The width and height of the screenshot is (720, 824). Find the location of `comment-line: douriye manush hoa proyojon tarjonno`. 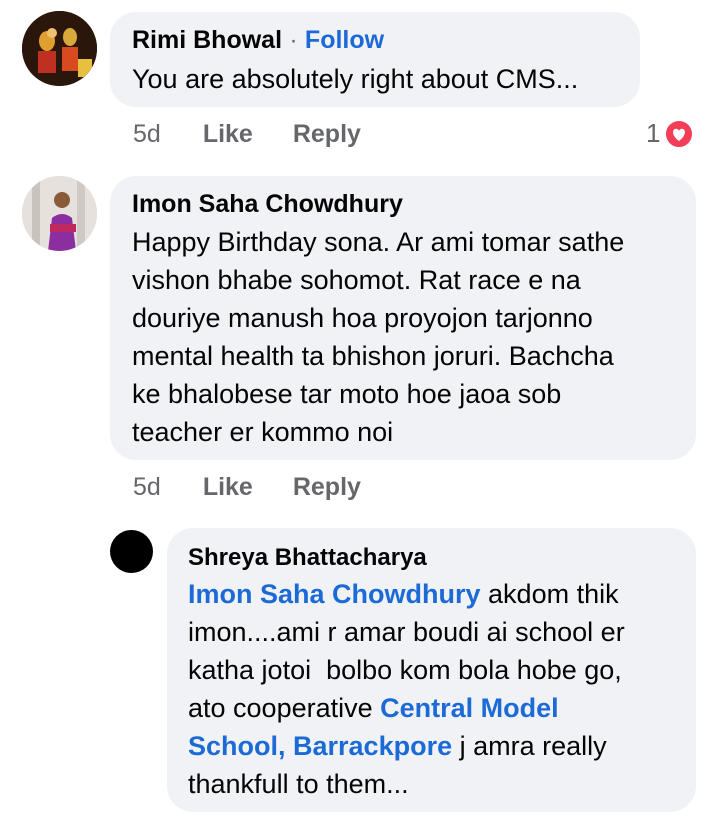

comment-line: douriye manush hoa proyojon tarjonno is located at coordinates (362, 318).